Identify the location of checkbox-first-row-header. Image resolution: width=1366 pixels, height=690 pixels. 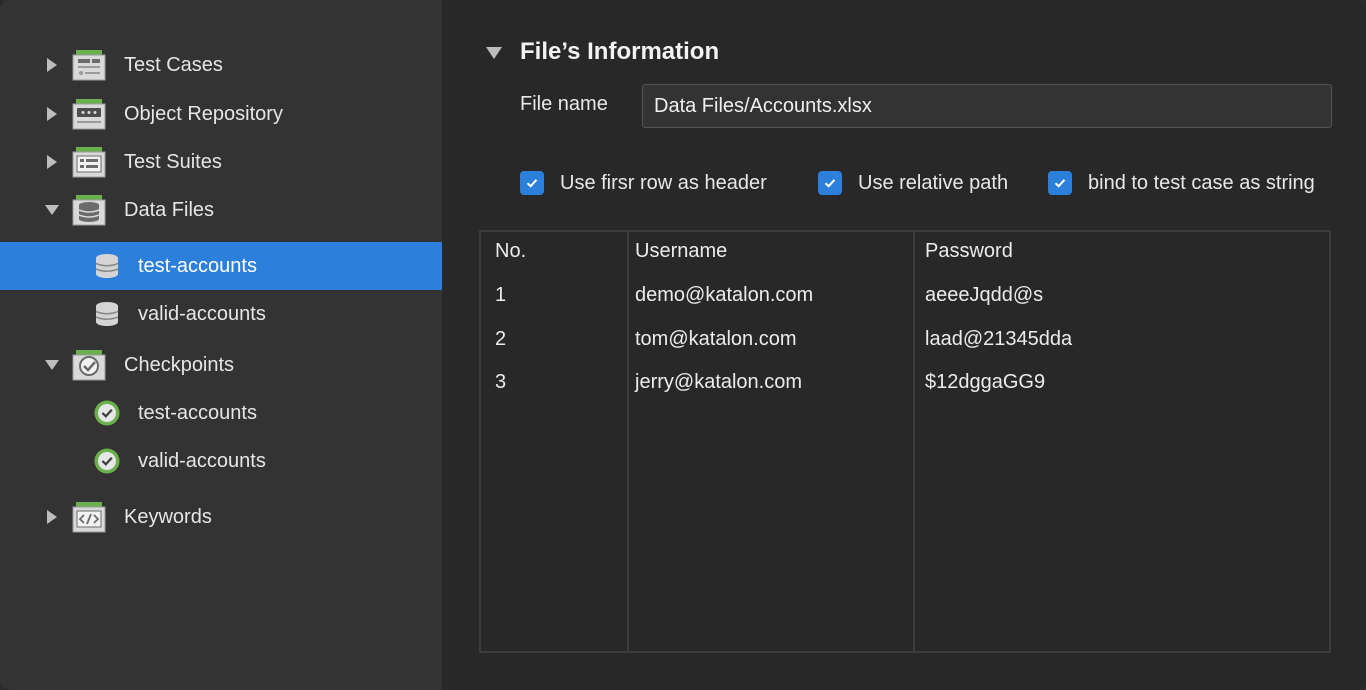
(532, 183).